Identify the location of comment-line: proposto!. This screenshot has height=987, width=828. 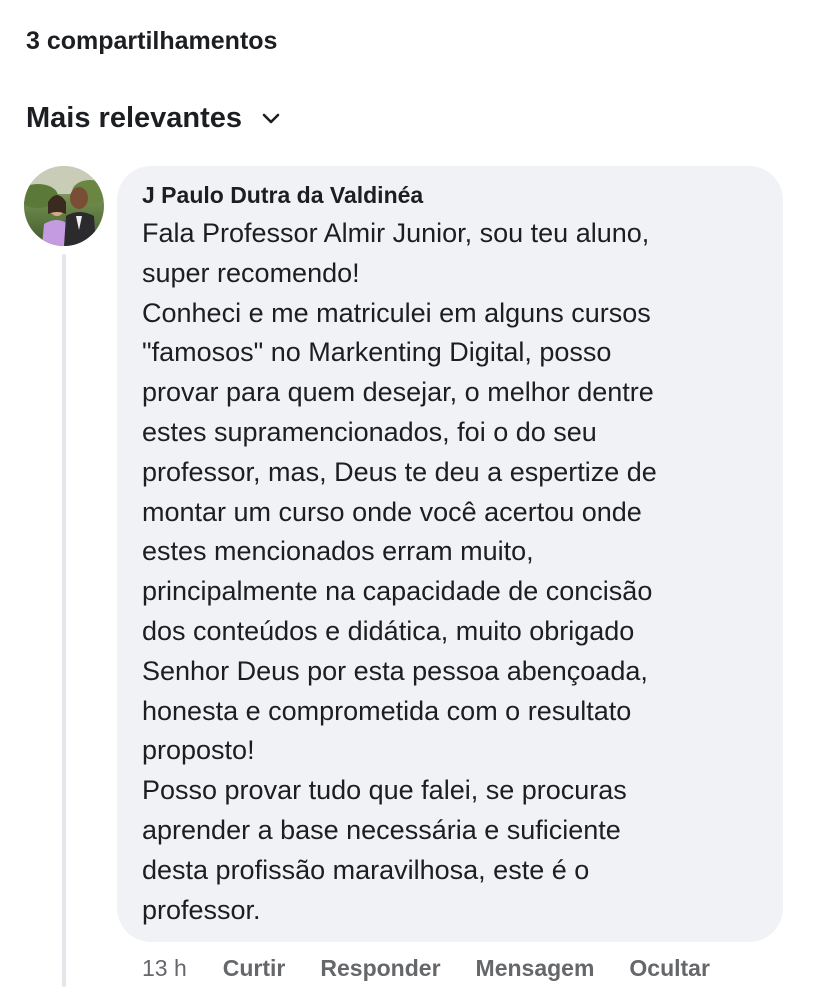
(198, 750).